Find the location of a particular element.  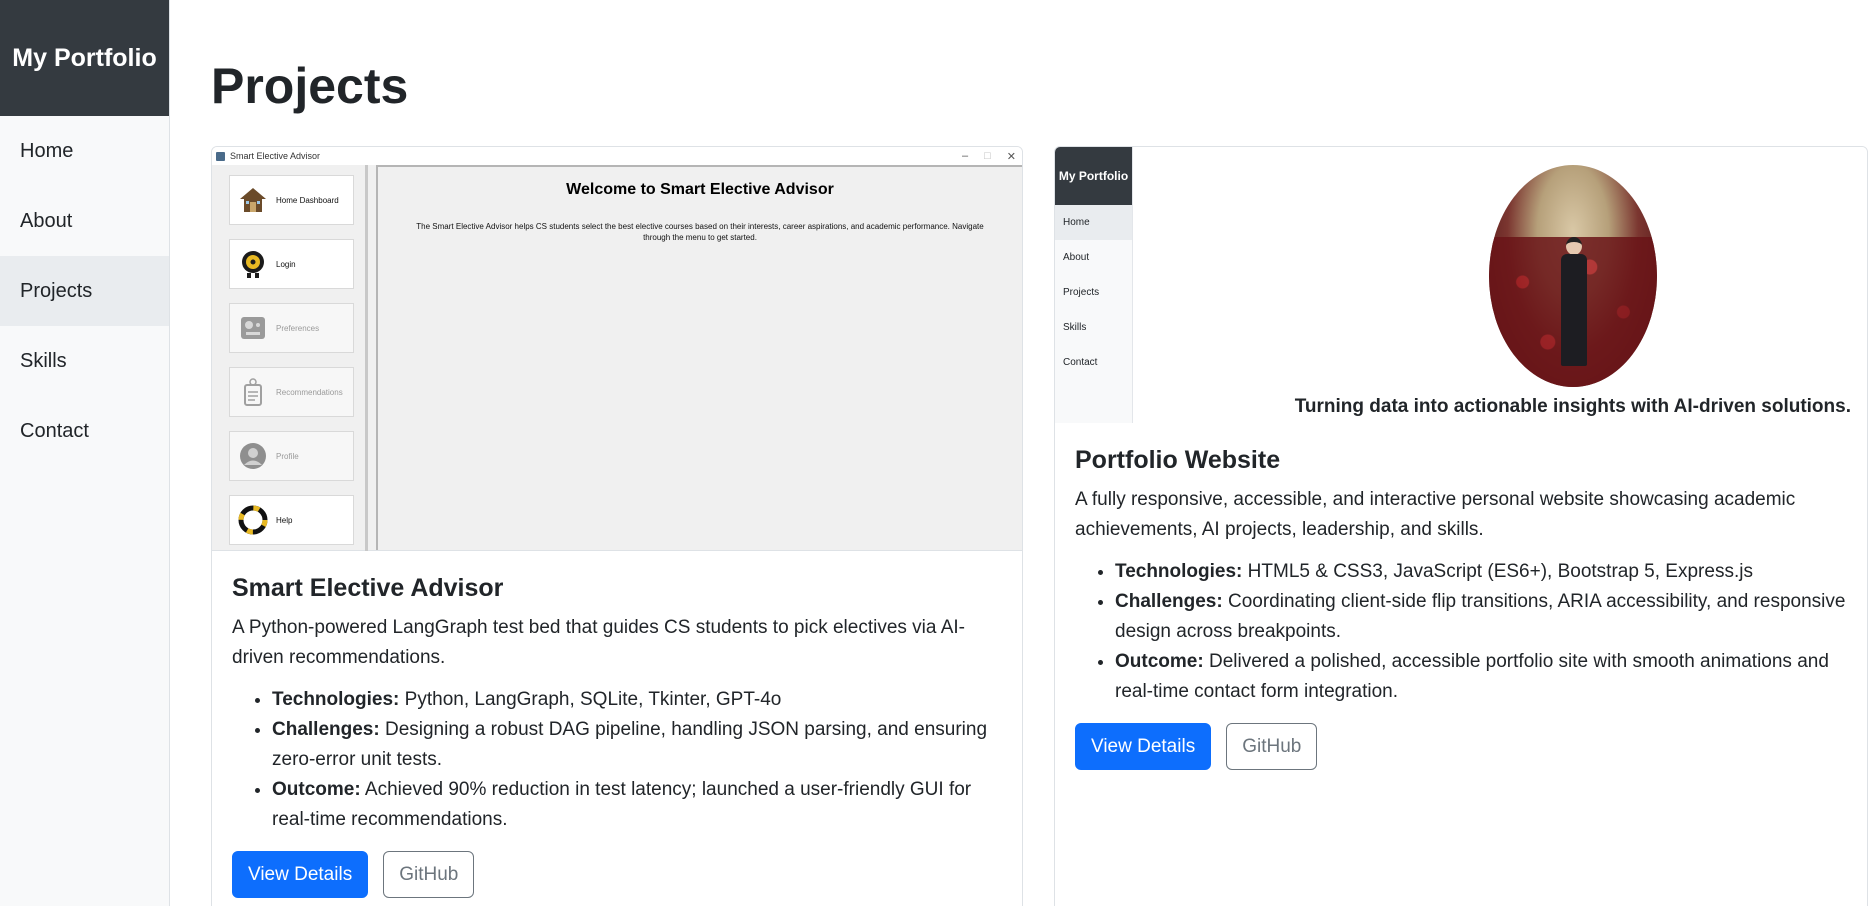

sidebar-item-skills: Skills is located at coordinates (84, 361).